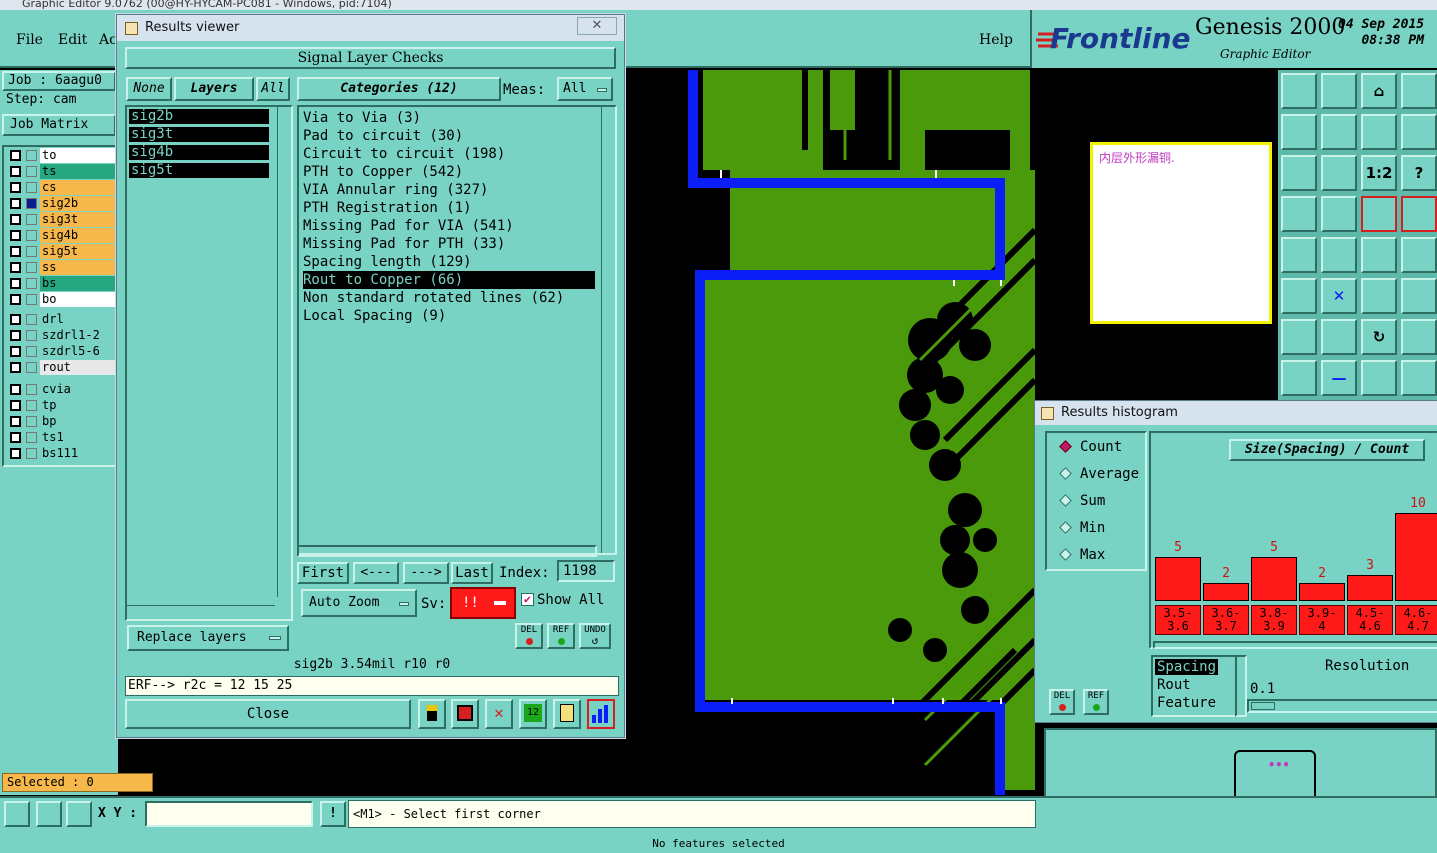 This screenshot has width=1437, height=853. Describe the element at coordinates (1419, 378) in the screenshot. I see `group-icon` at that location.